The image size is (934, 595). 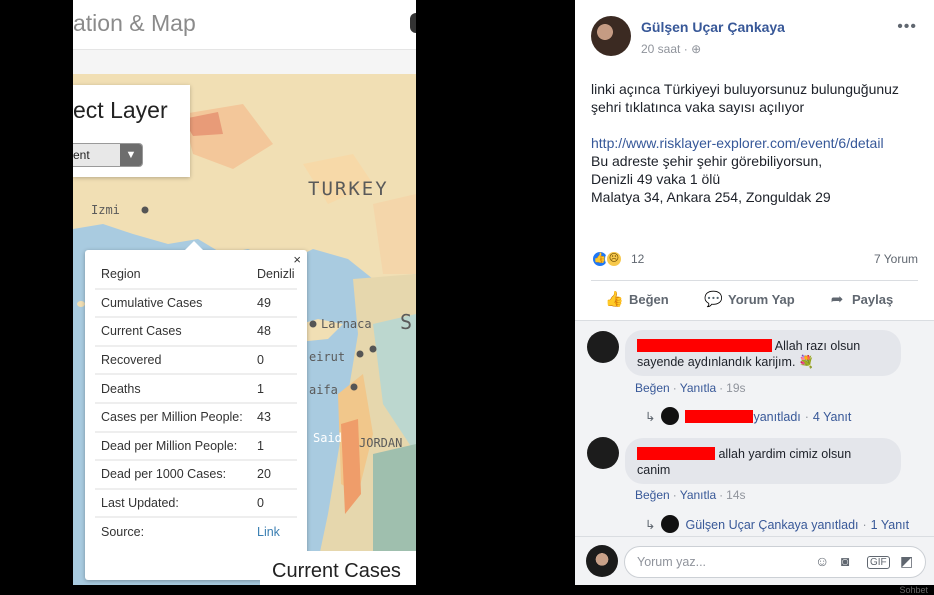 What do you see at coordinates (172, 360) in the screenshot?
I see `row-label: Recovered` at bounding box center [172, 360].